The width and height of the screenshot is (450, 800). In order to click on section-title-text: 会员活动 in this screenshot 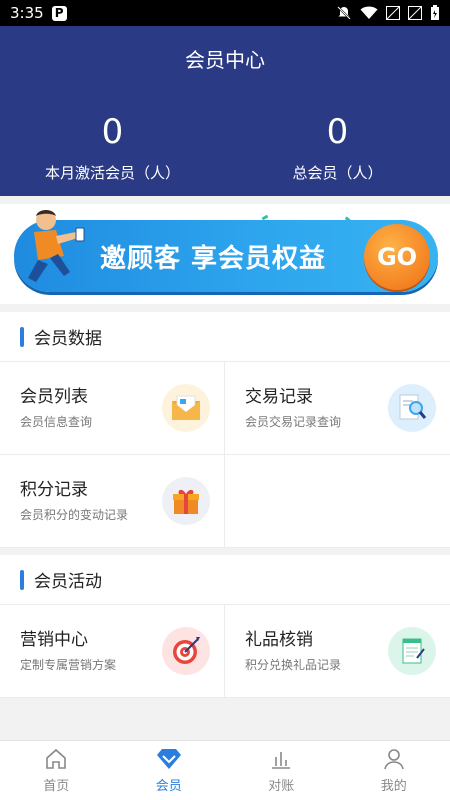, I will do `click(68, 582)`.